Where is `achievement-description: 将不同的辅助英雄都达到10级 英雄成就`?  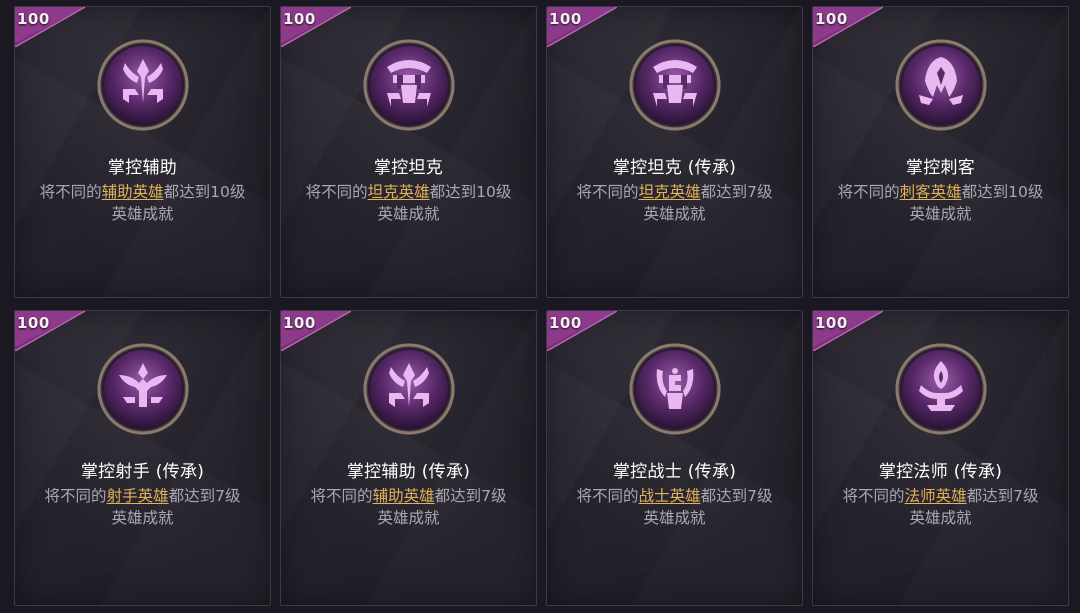
achievement-description: 将不同的辅助英雄都达到10级 英雄成就 is located at coordinates (142, 203).